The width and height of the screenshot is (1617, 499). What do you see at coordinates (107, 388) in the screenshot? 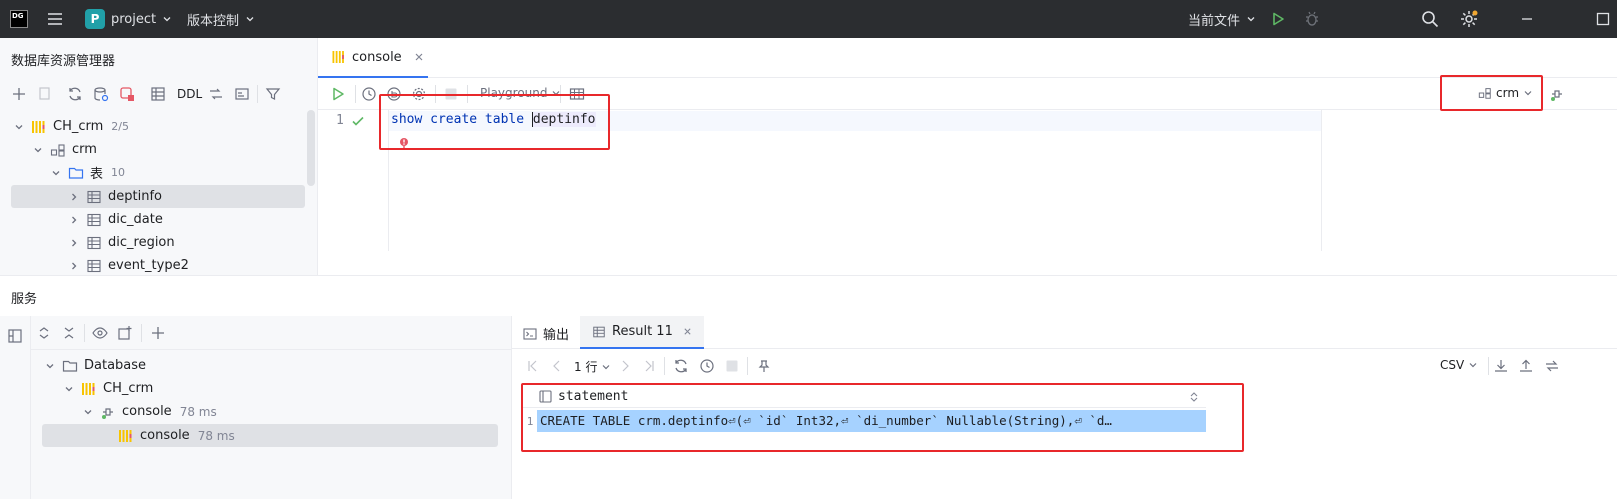
I see `tree-item-datasource: CH_crm` at bounding box center [107, 388].